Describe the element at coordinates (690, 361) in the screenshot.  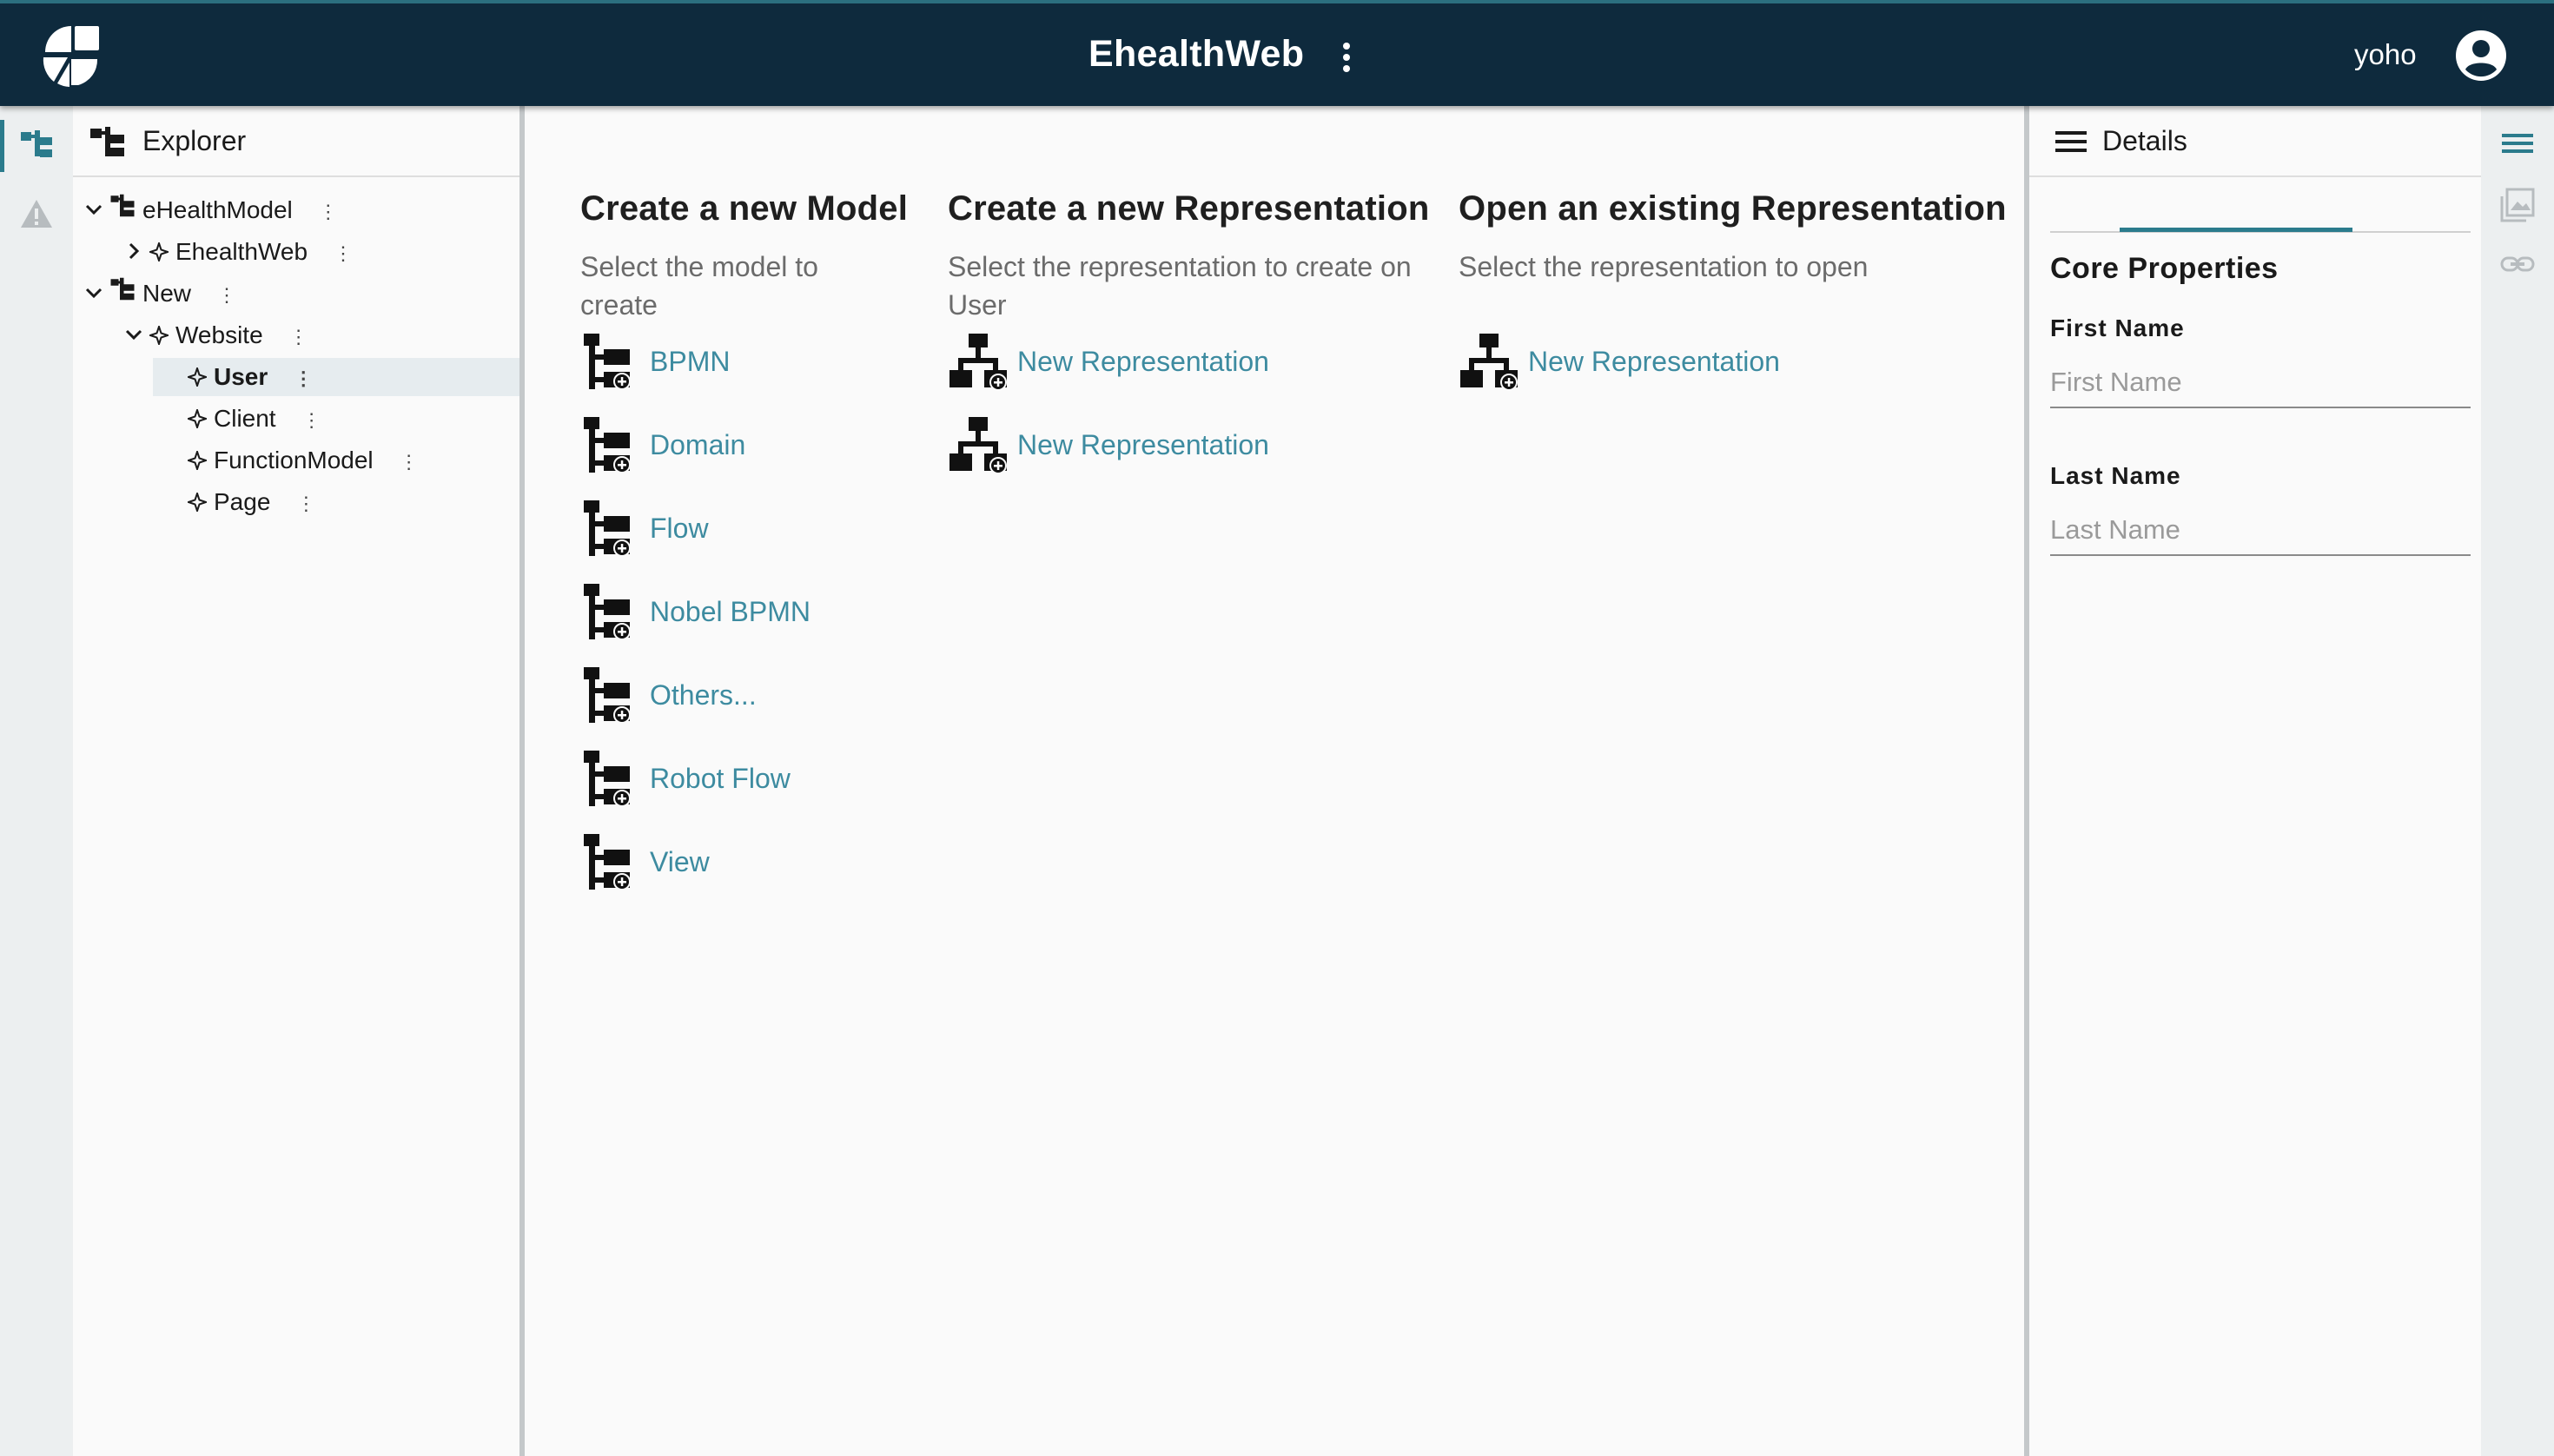
I see `link-label: BPMN` at that location.